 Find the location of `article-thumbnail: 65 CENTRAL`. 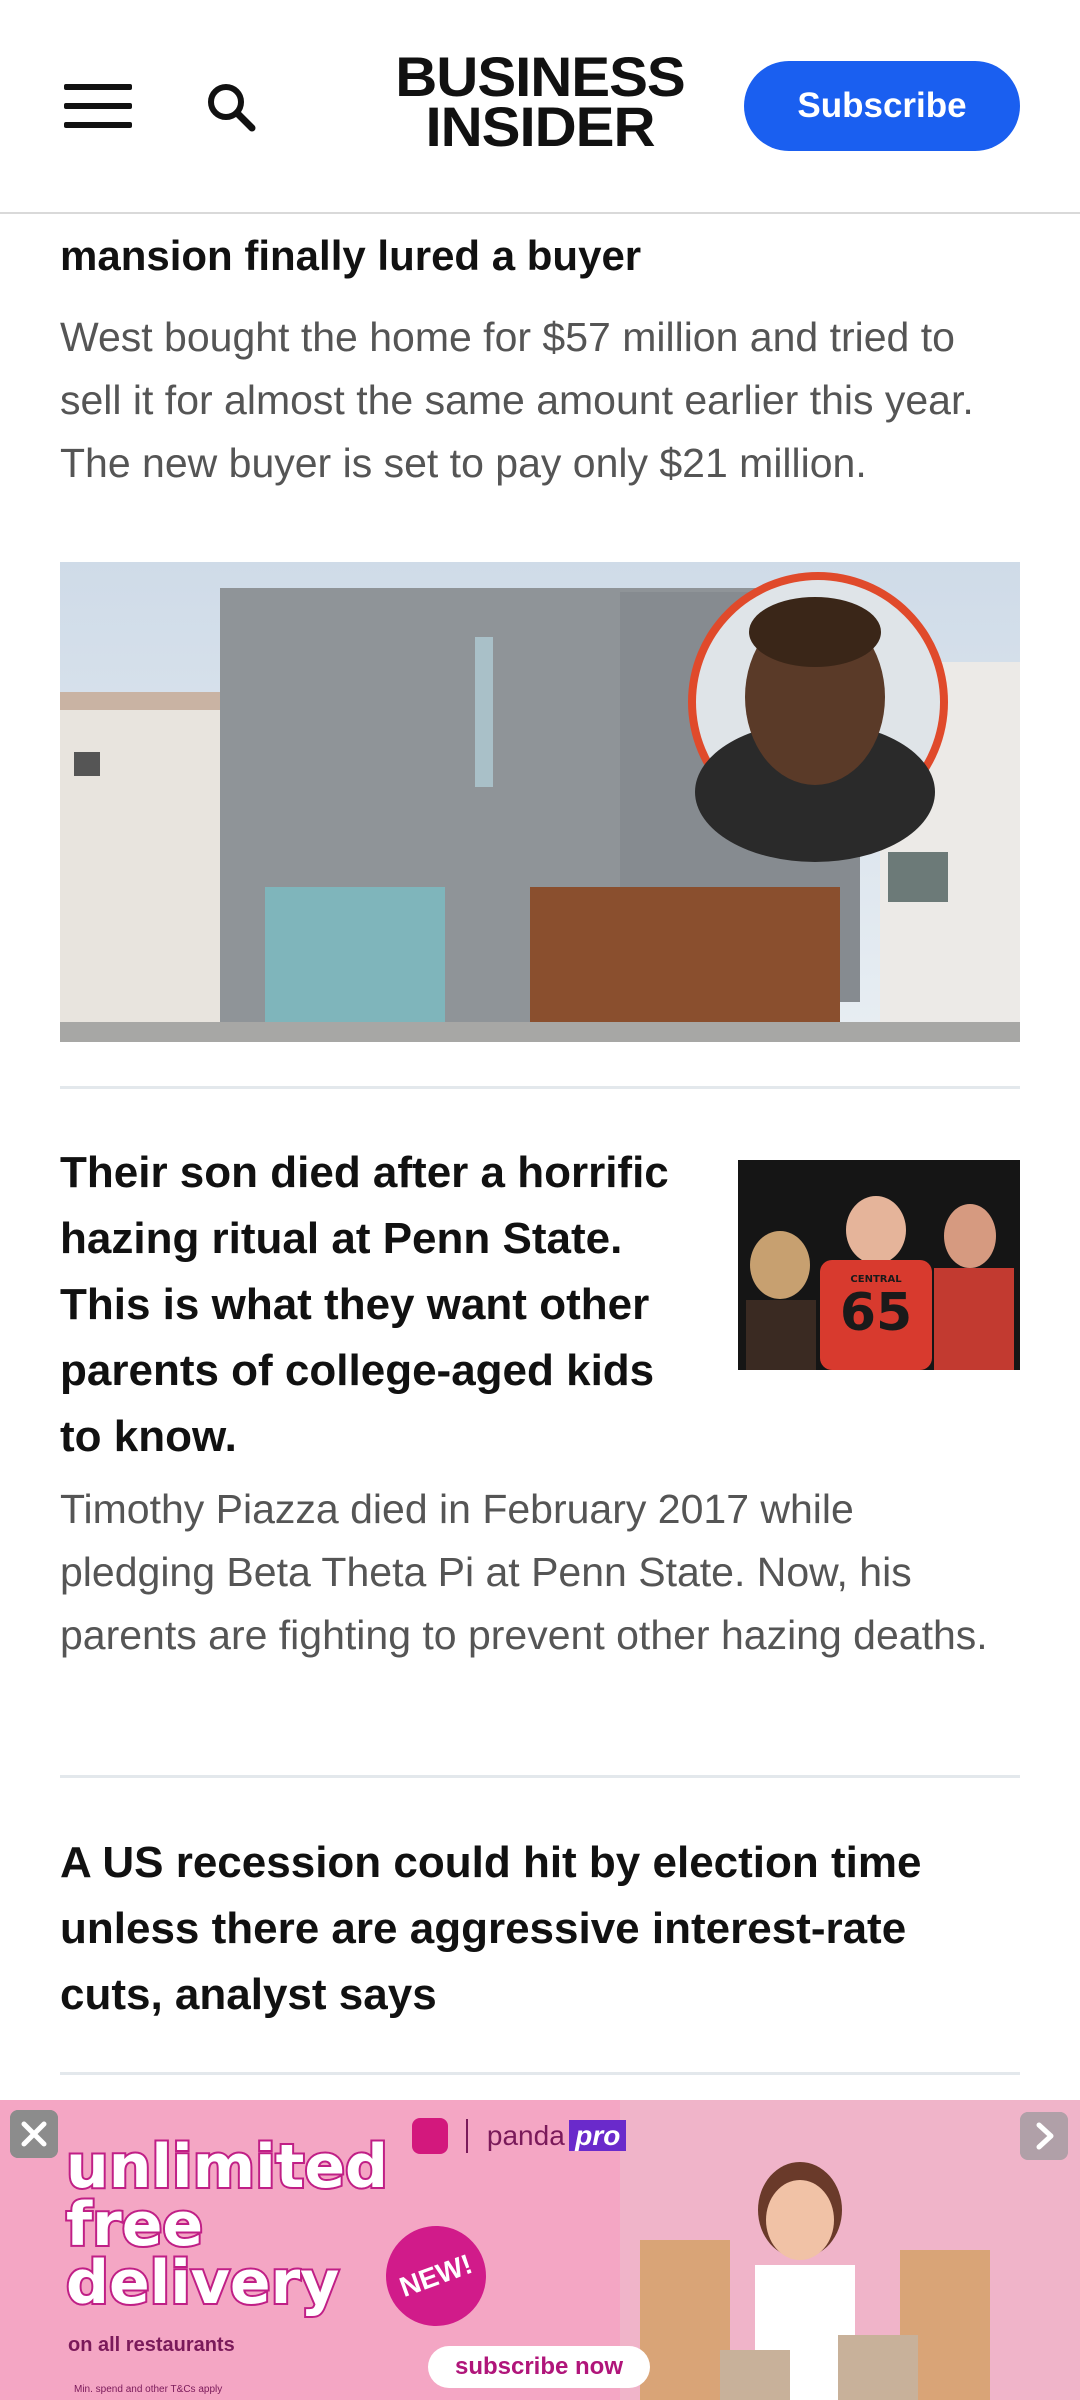

article-thumbnail: 65 CENTRAL is located at coordinates (879, 1265).